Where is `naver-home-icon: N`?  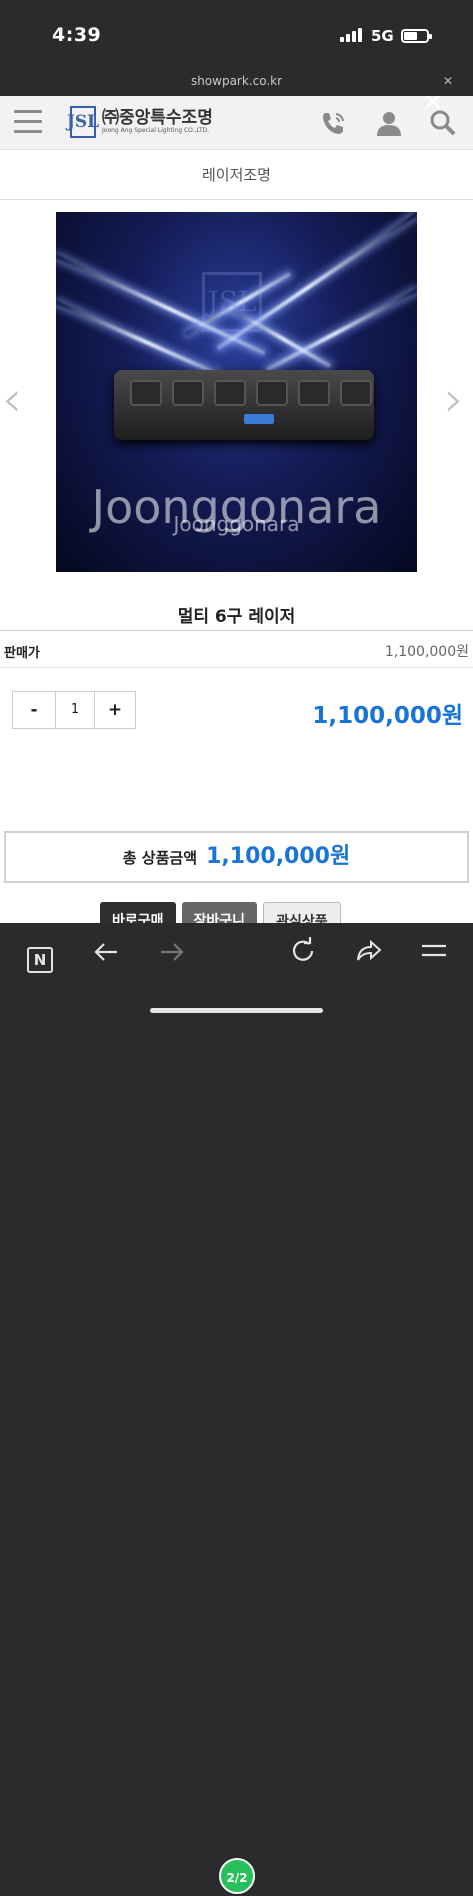
naver-home-icon: N is located at coordinates (40, 957).